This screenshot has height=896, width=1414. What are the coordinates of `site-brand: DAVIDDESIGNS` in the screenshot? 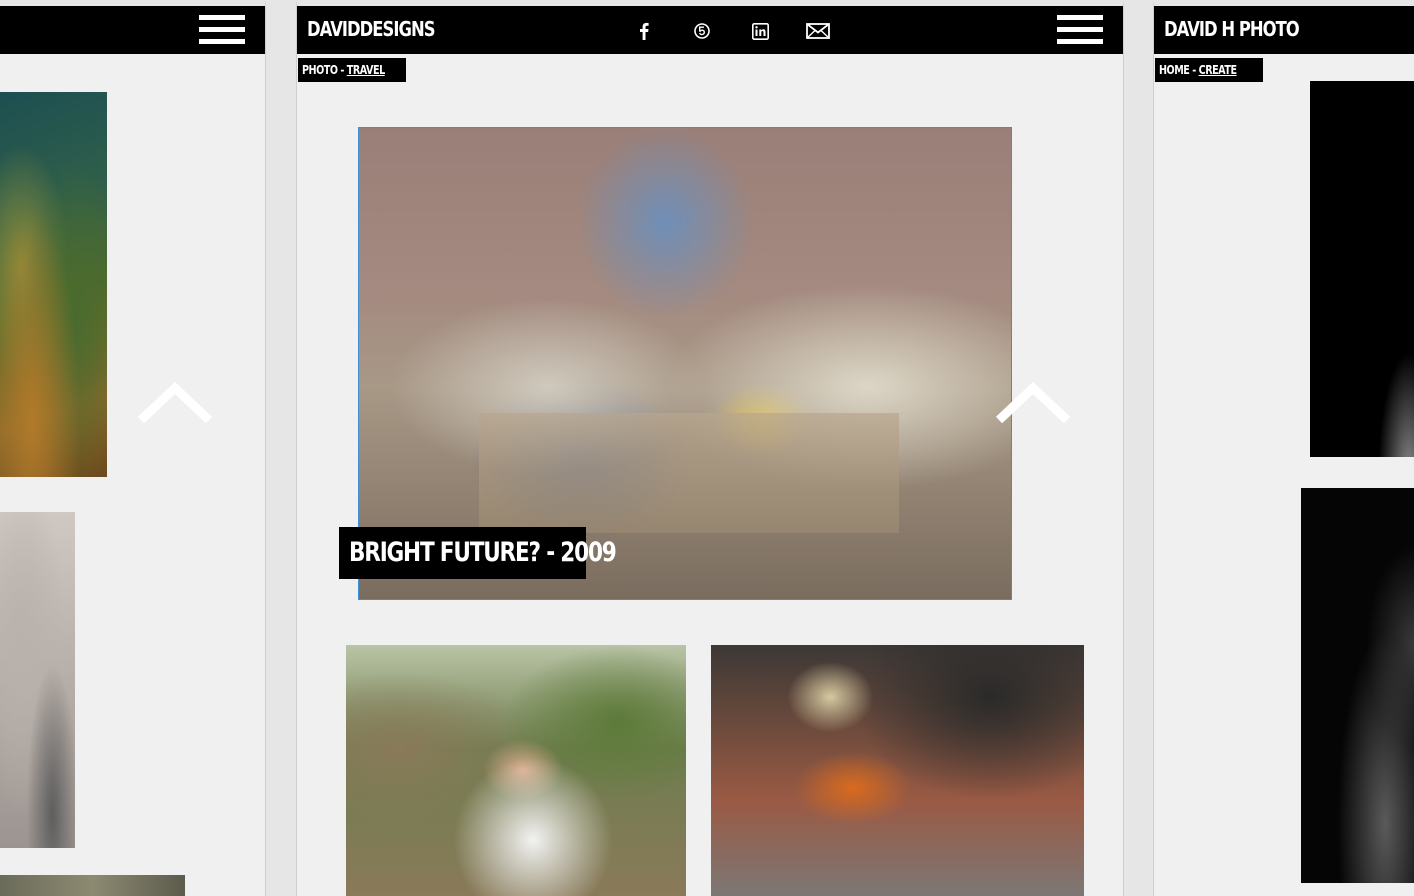 It's located at (371, 29).